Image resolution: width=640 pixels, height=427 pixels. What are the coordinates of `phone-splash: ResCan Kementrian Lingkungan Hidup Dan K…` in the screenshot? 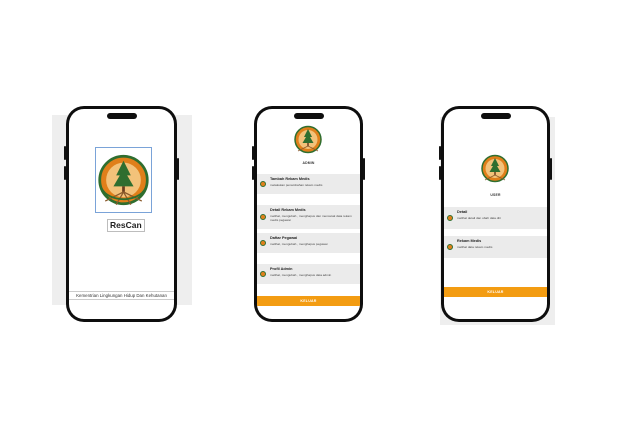 It's located at (121, 214).